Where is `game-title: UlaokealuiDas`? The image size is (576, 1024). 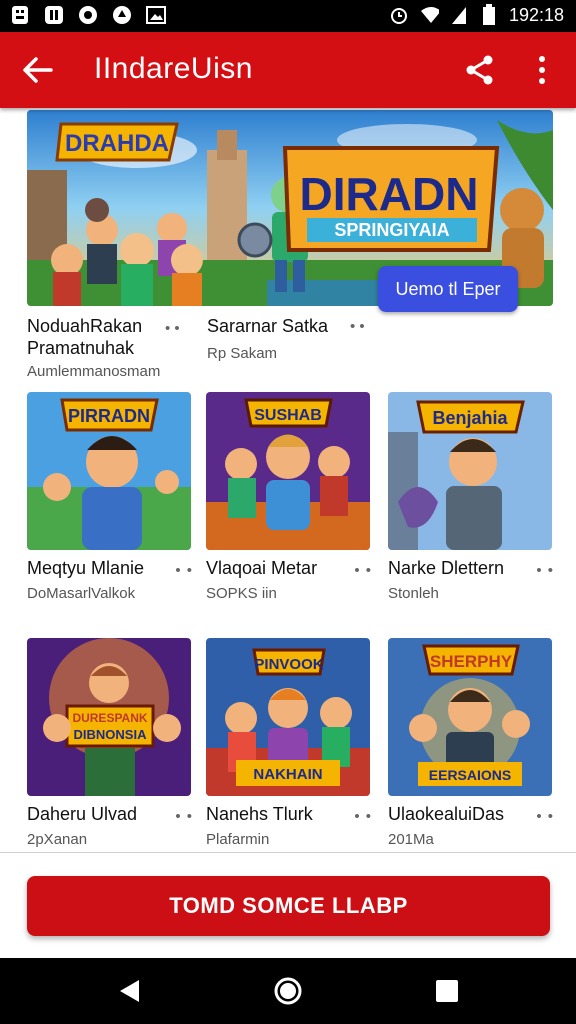 game-title: UlaokealuiDas is located at coordinates (446, 814).